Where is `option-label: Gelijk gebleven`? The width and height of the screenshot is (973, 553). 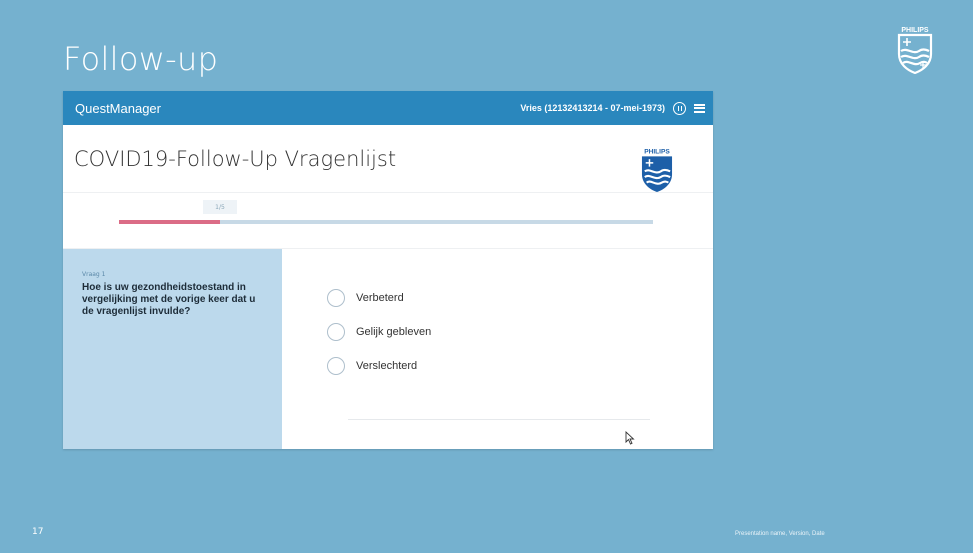 option-label: Gelijk gebleven is located at coordinates (394, 332).